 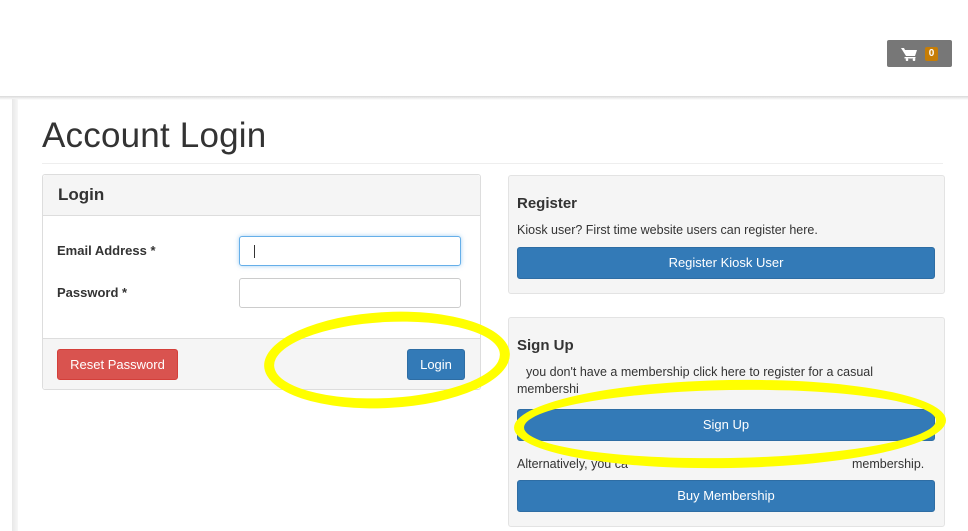 I want to click on title-divider, so click(x=492, y=163).